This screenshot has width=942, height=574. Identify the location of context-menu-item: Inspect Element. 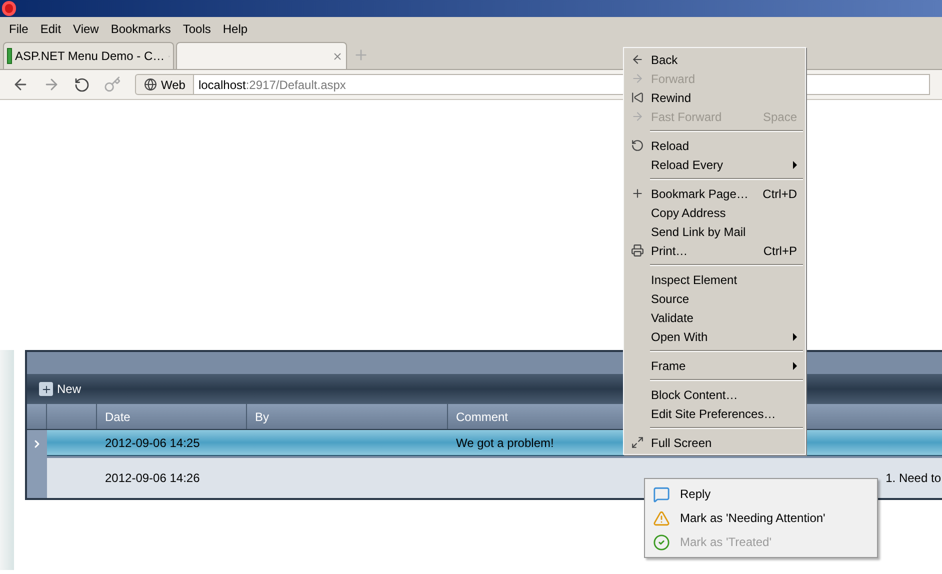
(714, 279).